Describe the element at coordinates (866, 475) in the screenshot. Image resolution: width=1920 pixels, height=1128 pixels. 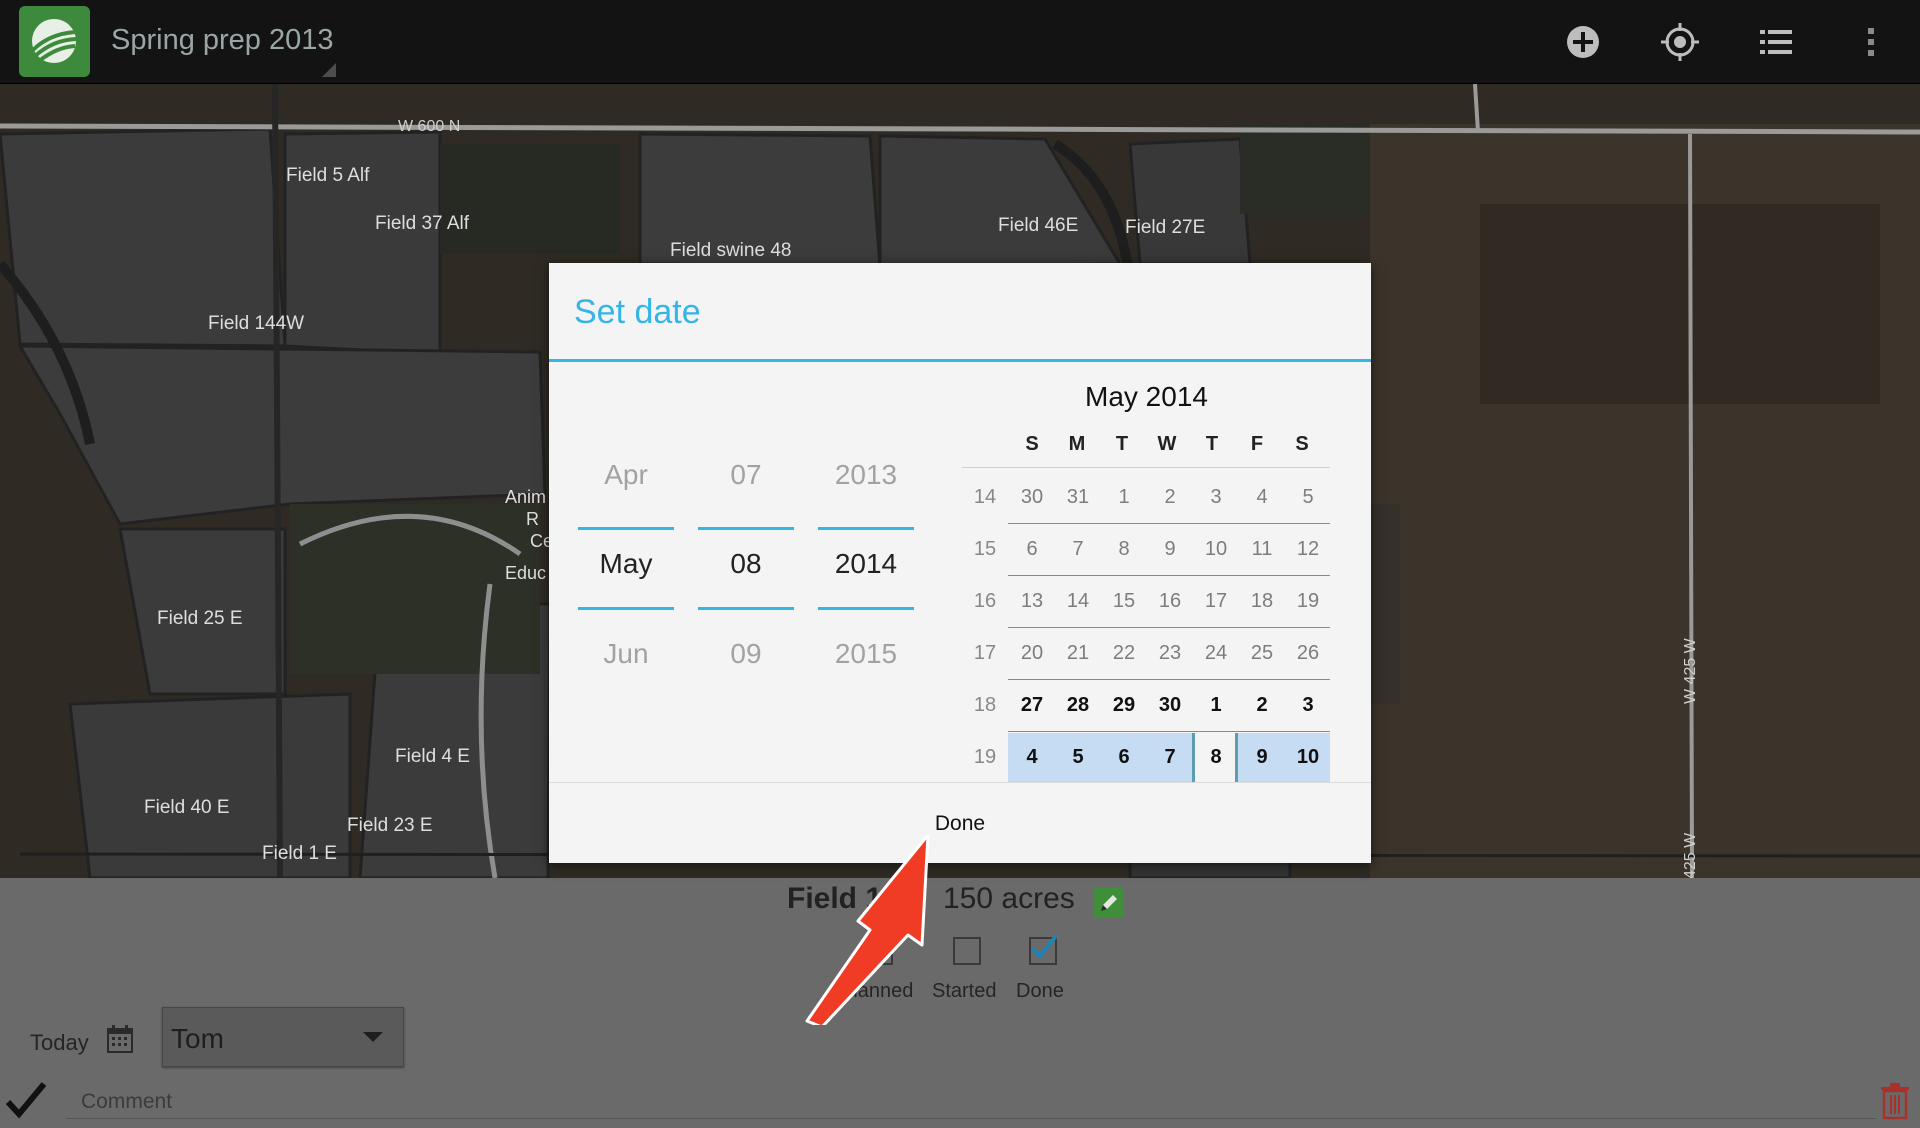
I see `year-prev: 2013` at that location.